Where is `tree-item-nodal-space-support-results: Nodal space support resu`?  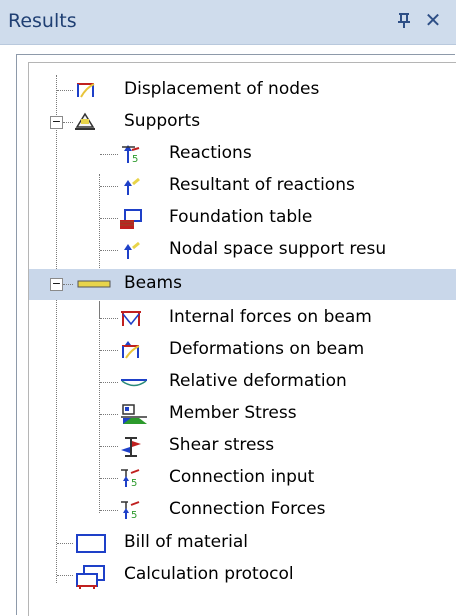
tree-item-nodal-space-support-results: Nodal space support resu is located at coordinates (242, 250).